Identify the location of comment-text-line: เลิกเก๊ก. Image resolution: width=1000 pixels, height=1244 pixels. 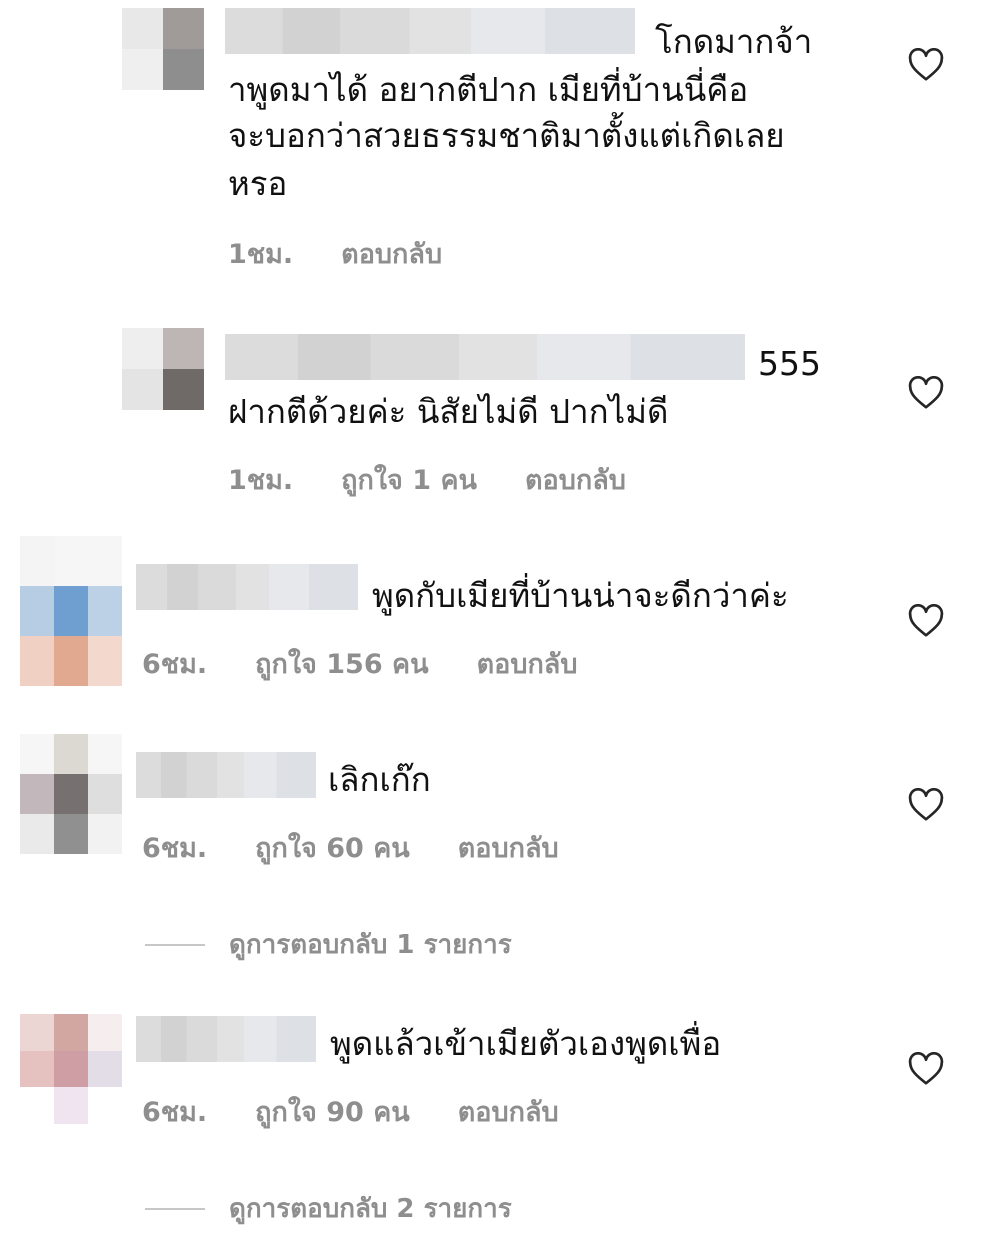
(379, 779).